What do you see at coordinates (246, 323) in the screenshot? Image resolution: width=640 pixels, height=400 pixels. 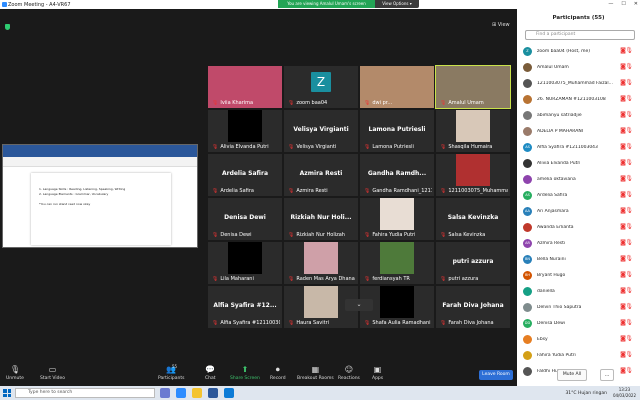 I see `participant-name-label: 🎙Alfia Syafira #1211003043` at bounding box center [246, 323].